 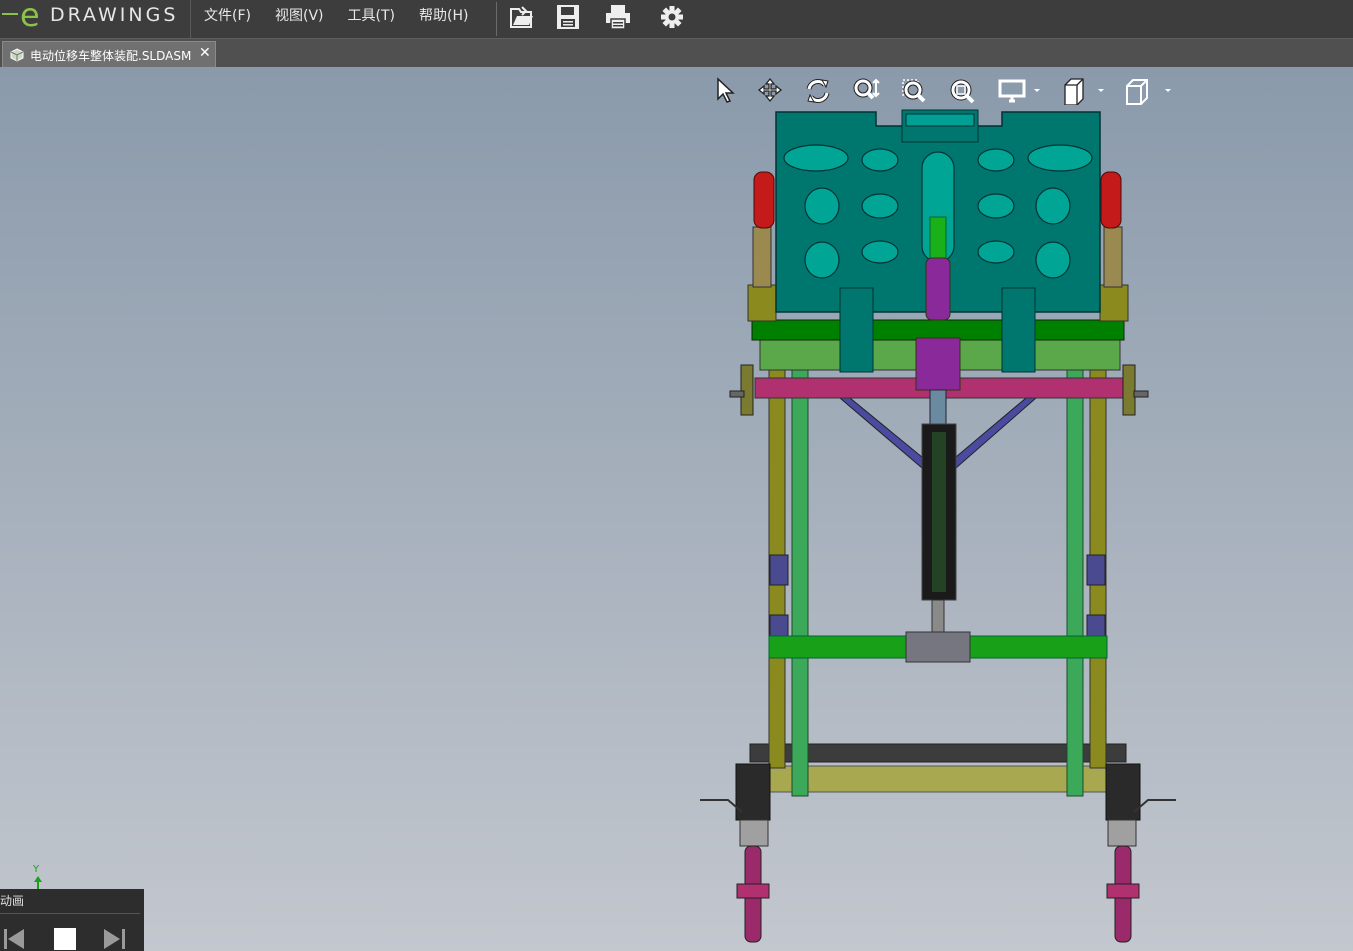 I want to click on menu-bar: e DRAWINGS 文件(F) 视图(V) 工具(T) 帮助(H), so click(x=676, y=19).